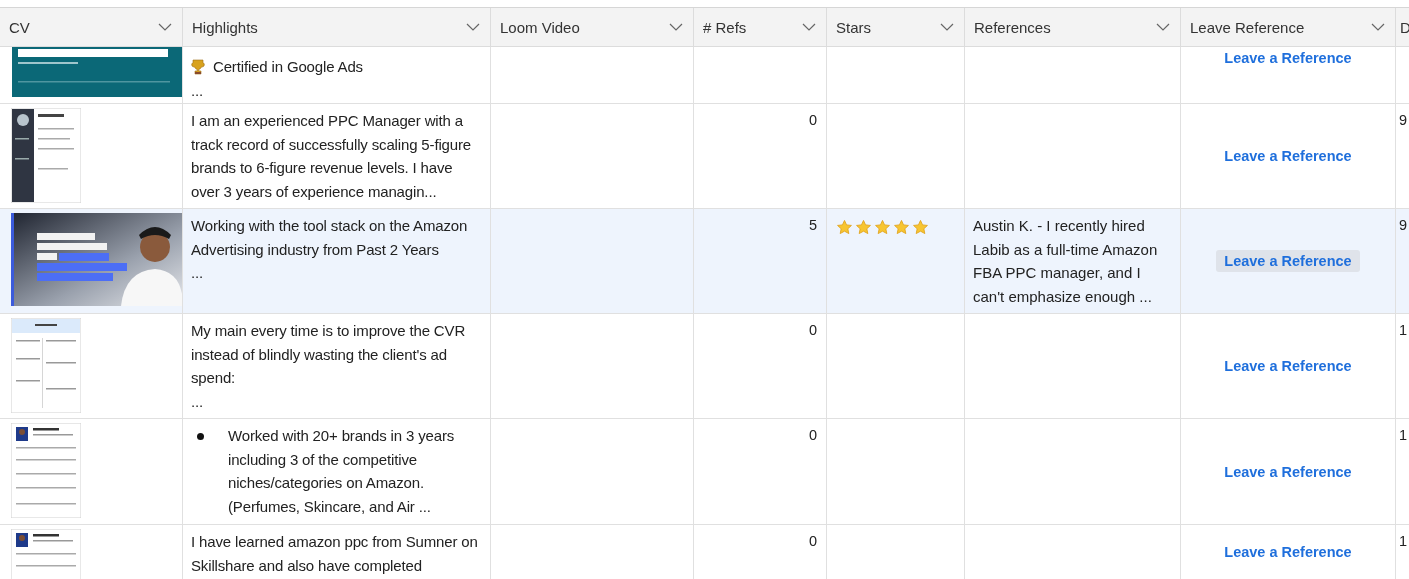 The image size is (1409, 579). What do you see at coordinates (330, 238) in the screenshot?
I see `highlight-text: Working with the tool stack on the Amazon Advertising industry from Past 2 Years` at bounding box center [330, 238].